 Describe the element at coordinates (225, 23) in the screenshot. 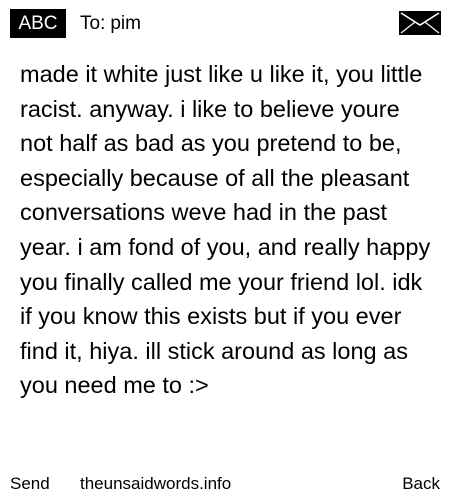

I see `message-header: ABC To: pim` at that location.